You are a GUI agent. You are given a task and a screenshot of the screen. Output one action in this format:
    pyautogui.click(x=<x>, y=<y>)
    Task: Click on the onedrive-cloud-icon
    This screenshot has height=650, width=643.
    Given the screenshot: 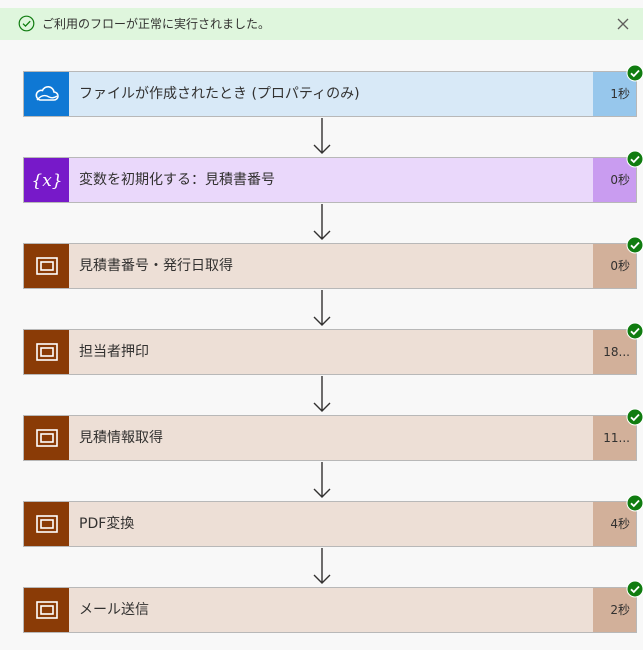 What is the action you would take?
    pyautogui.click(x=47, y=94)
    